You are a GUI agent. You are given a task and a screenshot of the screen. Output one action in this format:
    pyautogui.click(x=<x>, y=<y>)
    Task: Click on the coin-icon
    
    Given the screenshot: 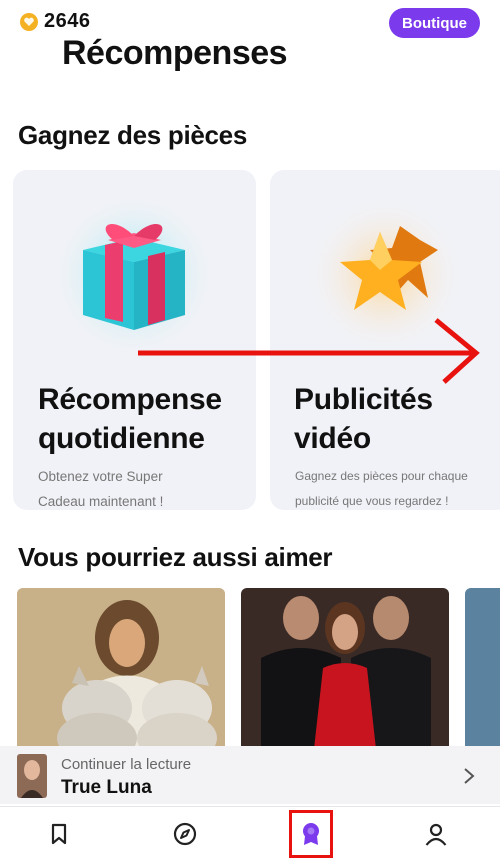 What is the action you would take?
    pyautogui.click(x=29, y=22)
    